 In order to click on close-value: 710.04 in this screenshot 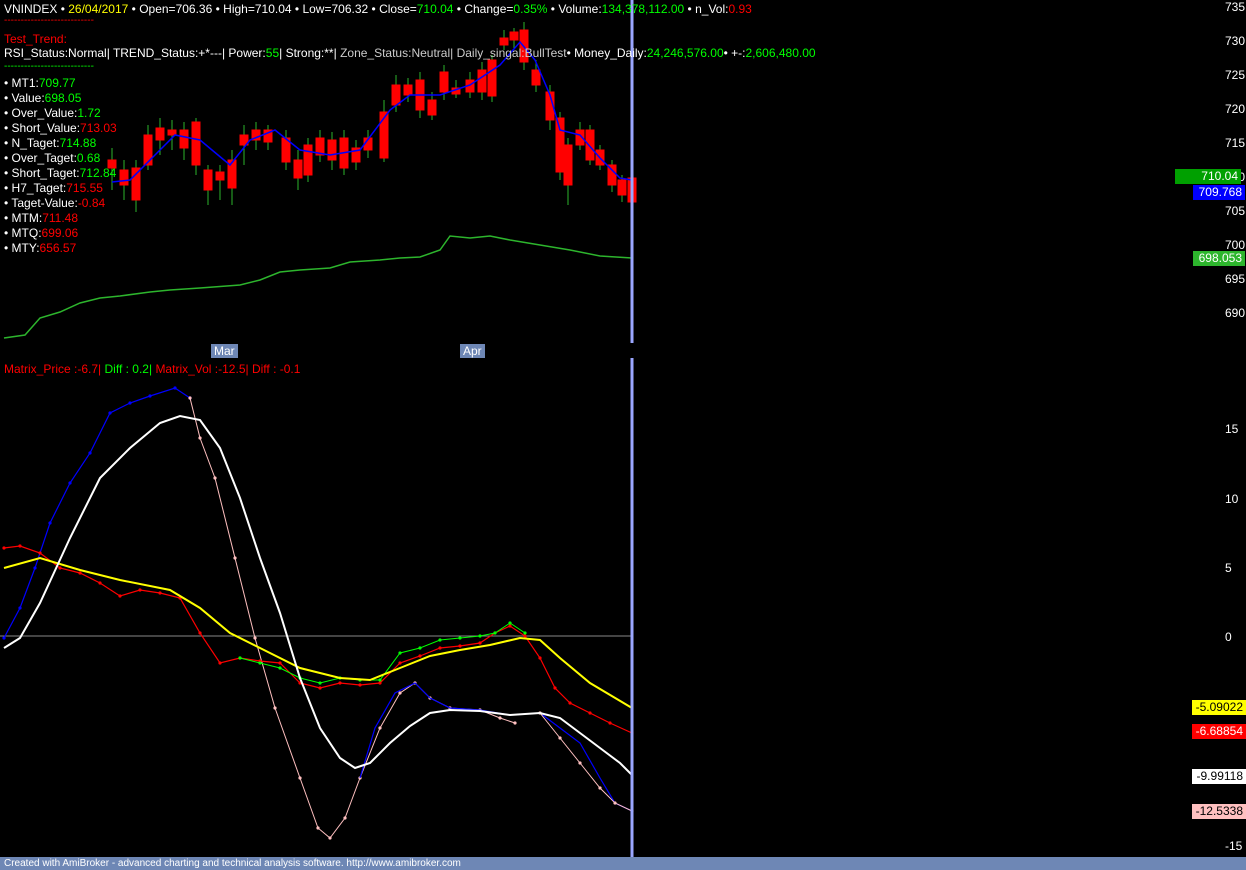, I will do `click(435, 9)`.